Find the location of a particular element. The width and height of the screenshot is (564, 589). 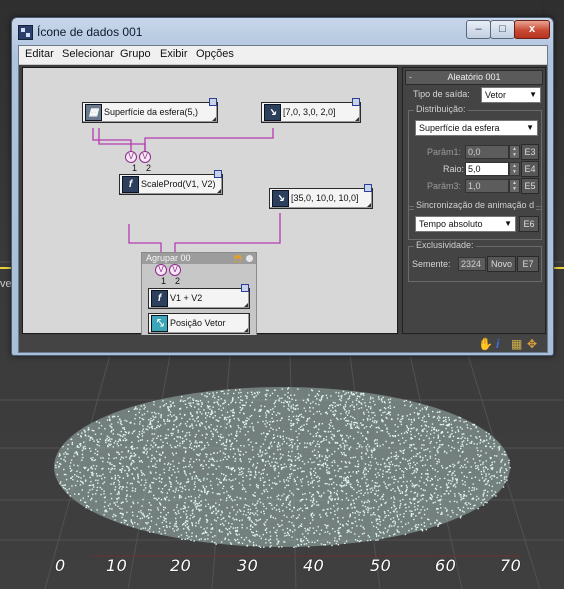

node-scaleprod: f ScaleProd(V1, V2) is located at coordinates (171, 182).